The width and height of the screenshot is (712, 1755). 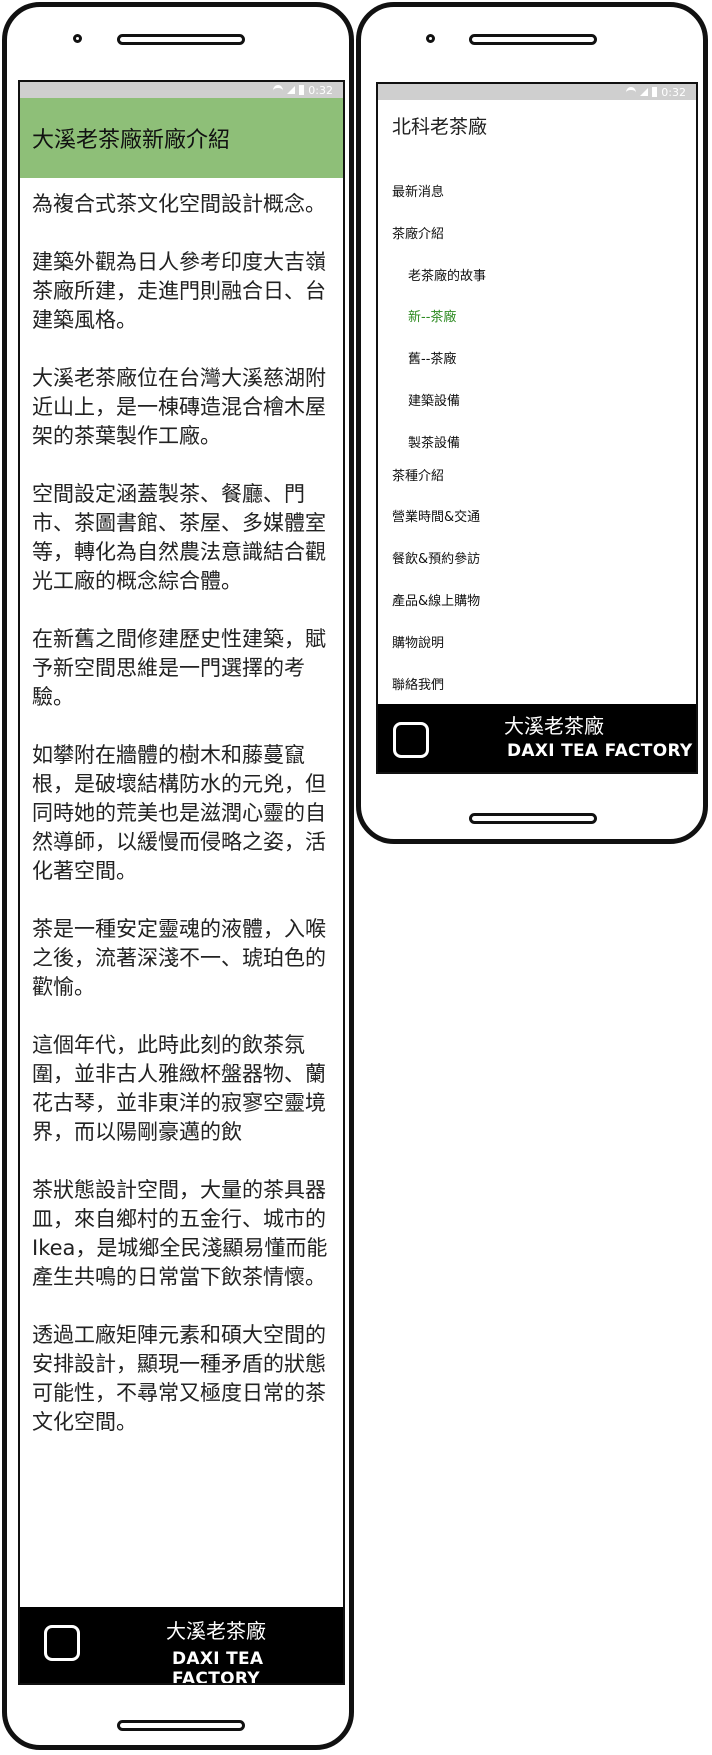 I want to click on menu-item-factory-intro: 茶廠介紹, so click(x=418, y=232).